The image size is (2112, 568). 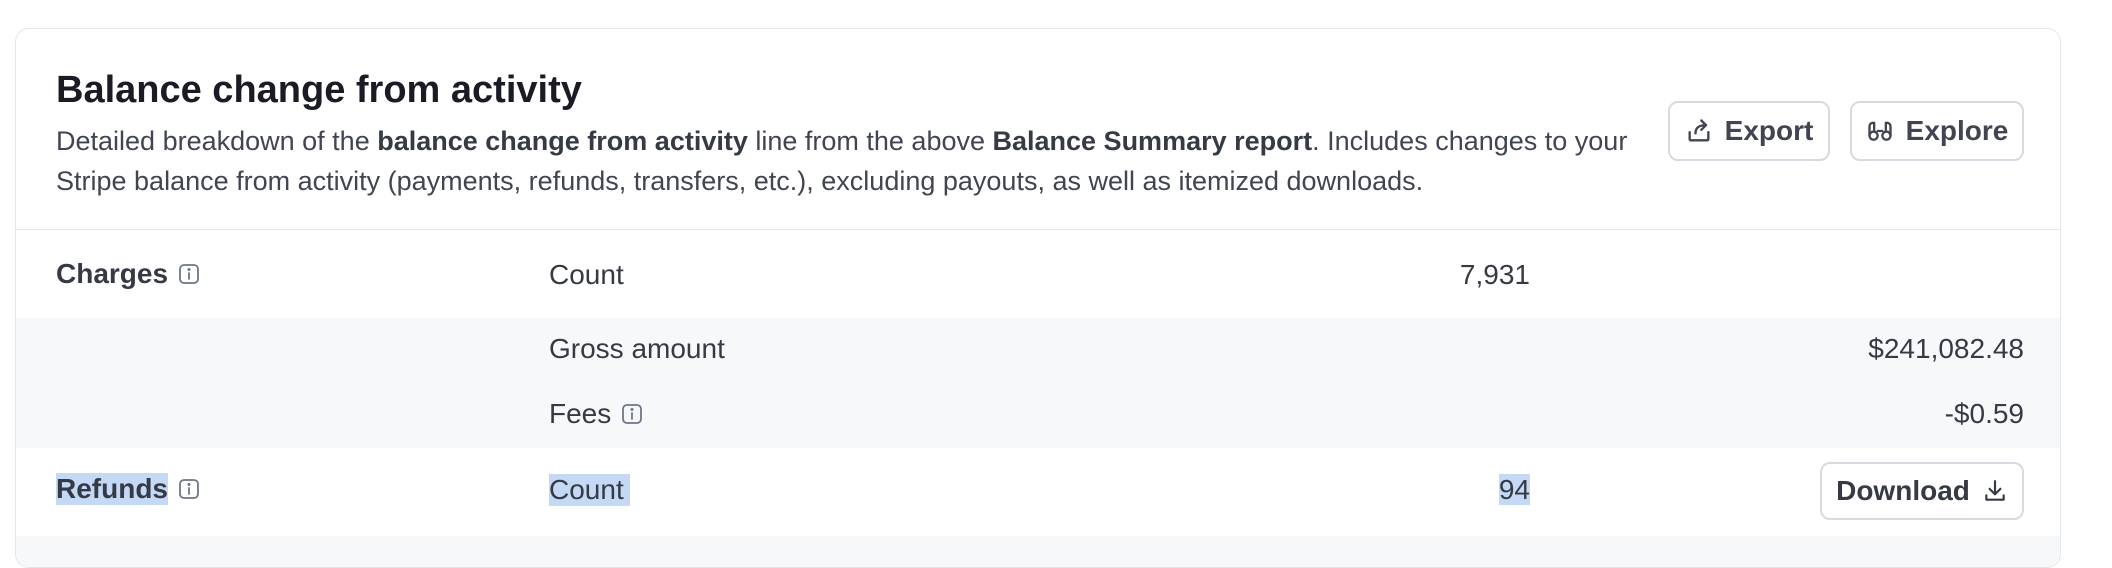 What do you see at coordinates (1038, 274) in the screenshot?
I see `table-row: Charges Count 7,931` at bounding box center [1038, 274].